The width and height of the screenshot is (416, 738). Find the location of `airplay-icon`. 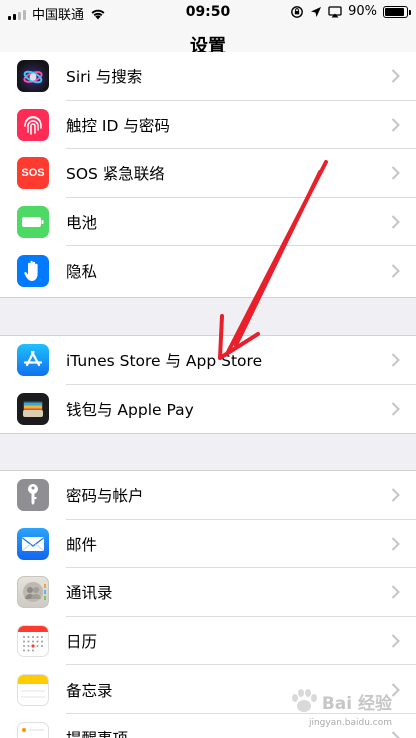

airplay-icon is located at coordinates (335, 11).